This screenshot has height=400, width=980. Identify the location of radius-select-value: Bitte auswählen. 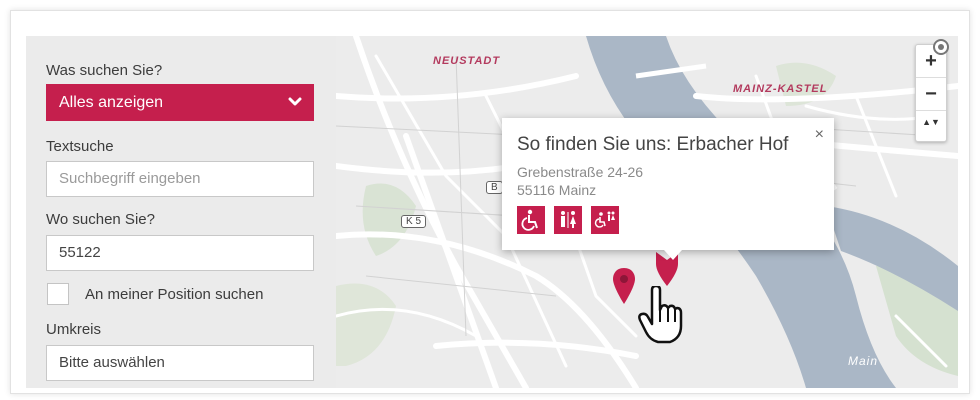
(112, 362).